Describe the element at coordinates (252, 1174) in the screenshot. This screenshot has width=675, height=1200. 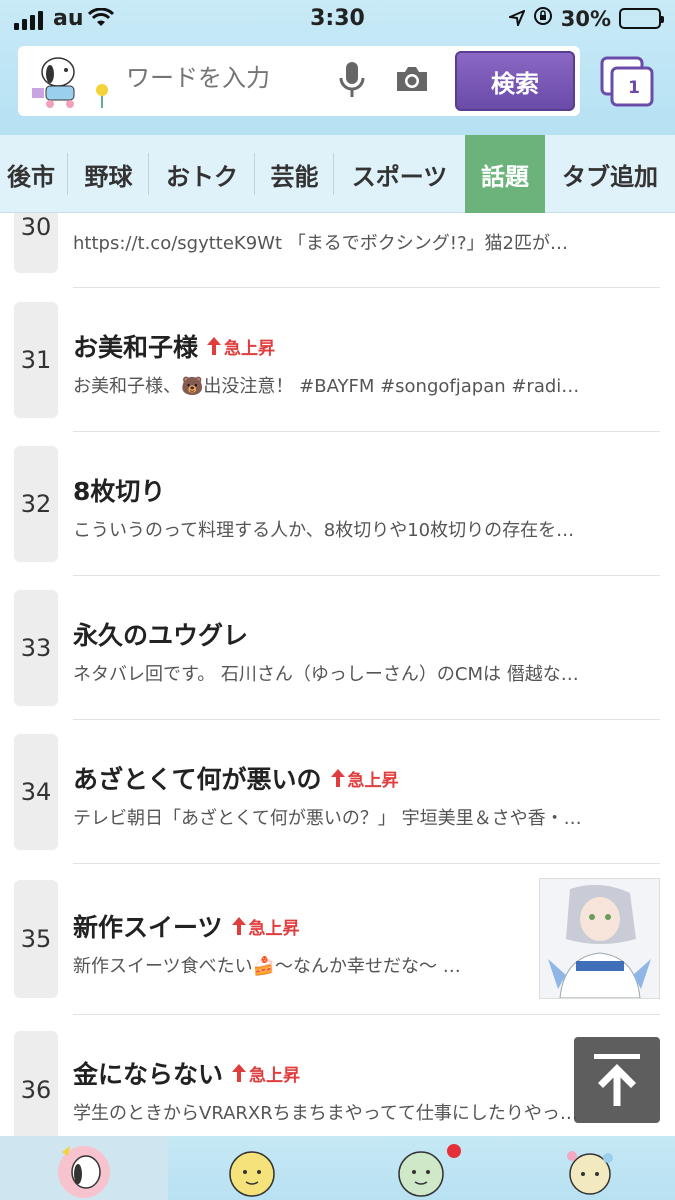
I see `character-yellow-icon` at that location.